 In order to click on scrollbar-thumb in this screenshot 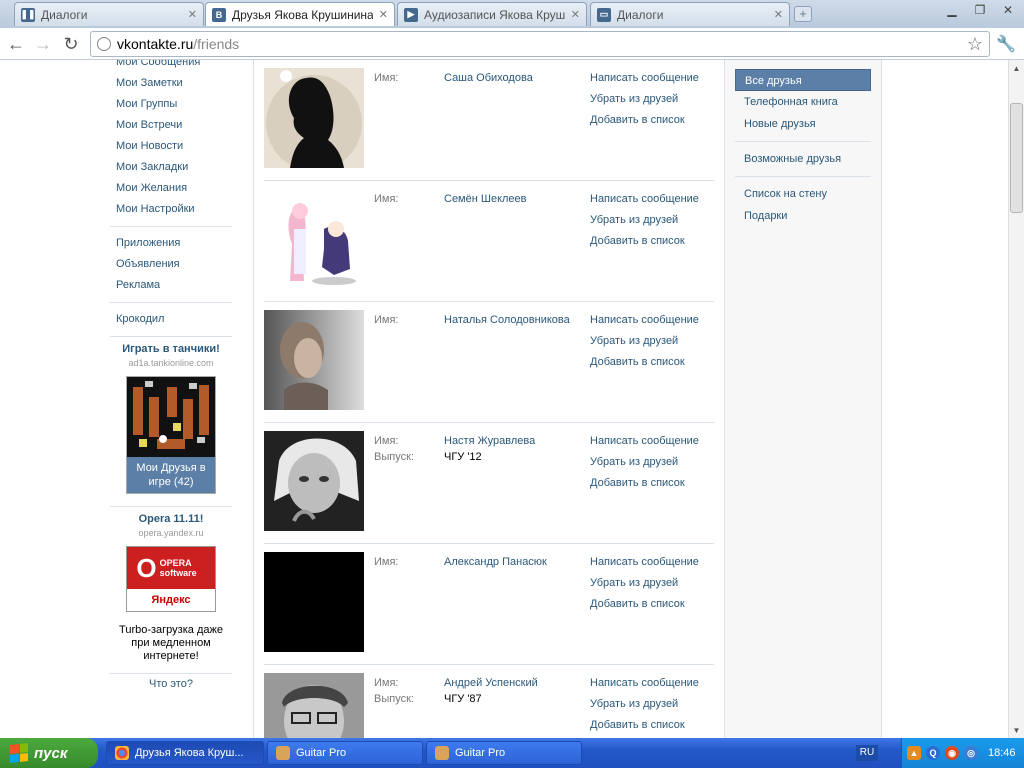, I will do `click(1016, 158)`.